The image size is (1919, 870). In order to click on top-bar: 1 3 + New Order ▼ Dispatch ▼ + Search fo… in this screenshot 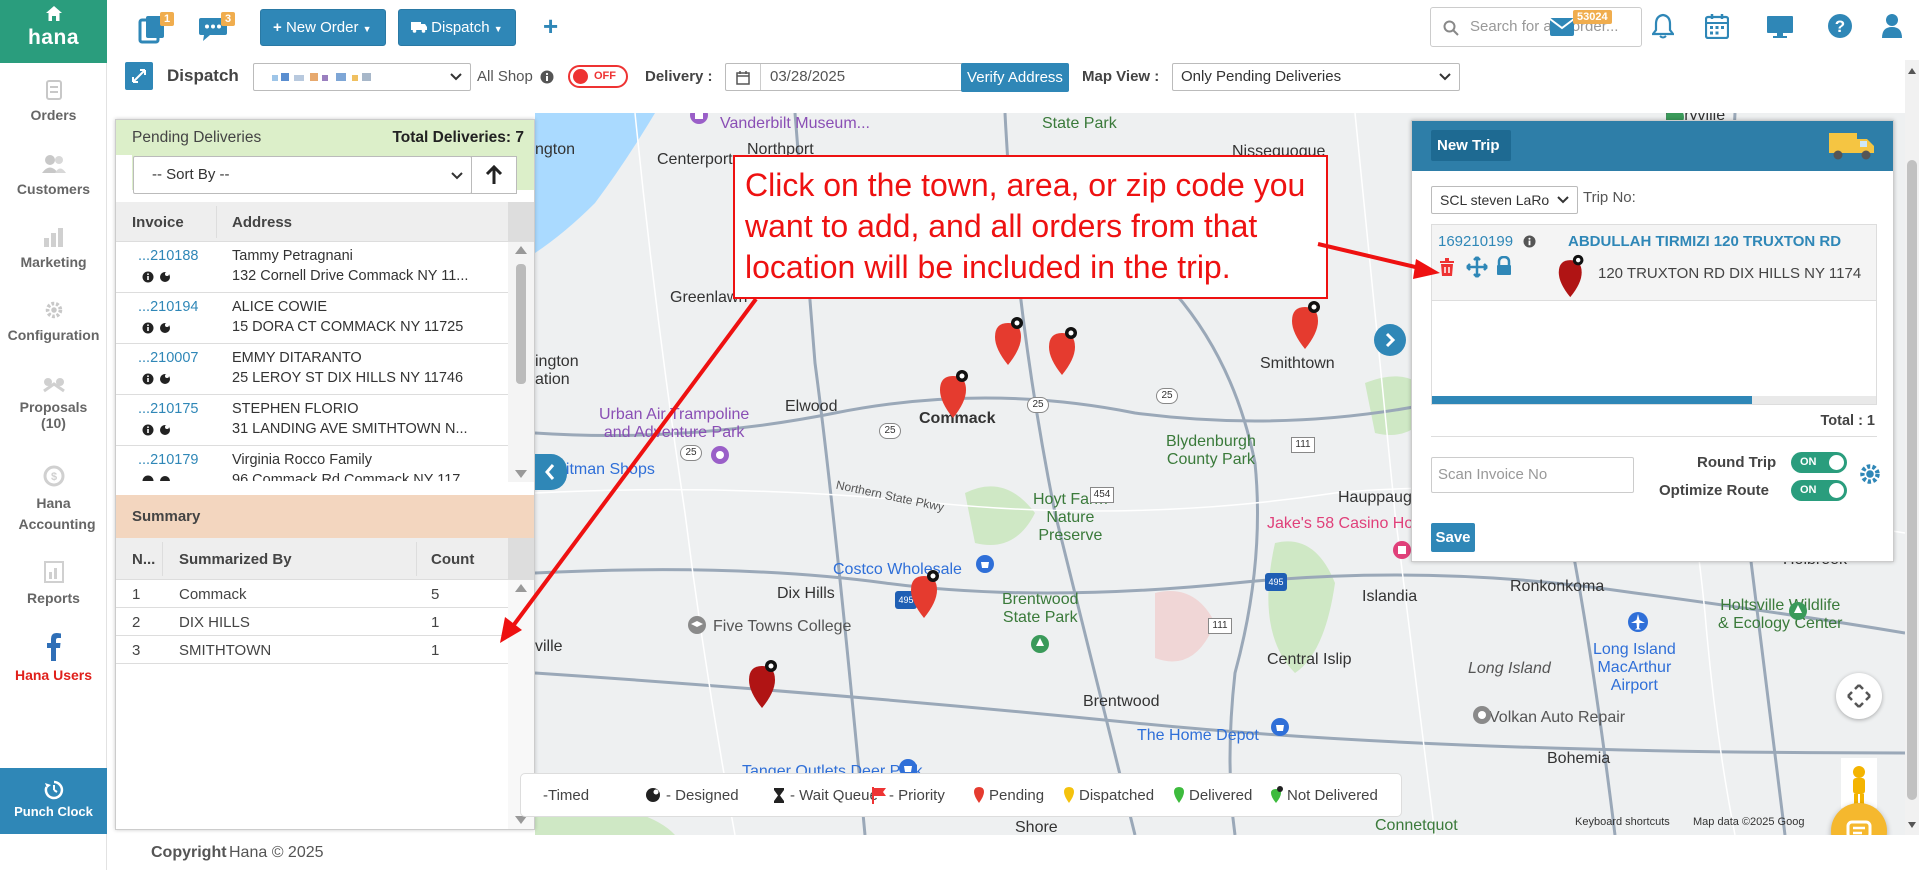, I will do `click(1013, 30)`.